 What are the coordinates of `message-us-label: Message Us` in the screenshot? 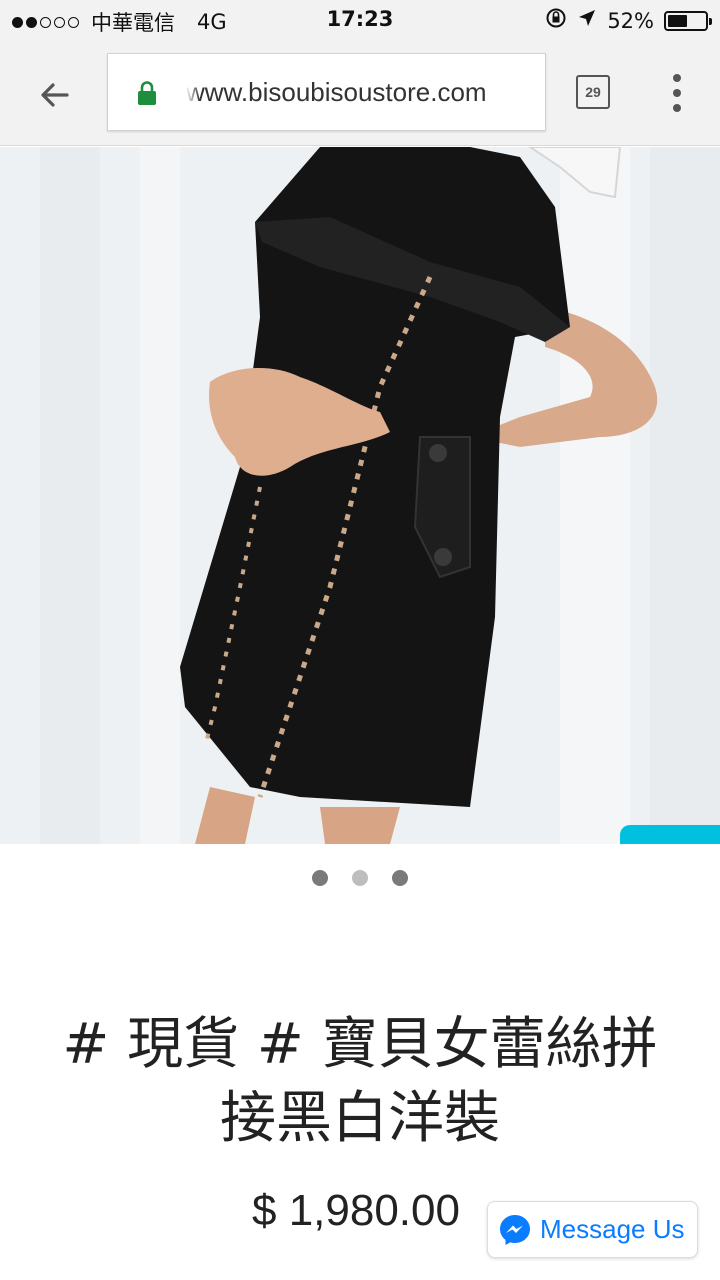 It's located at (612, 1229).